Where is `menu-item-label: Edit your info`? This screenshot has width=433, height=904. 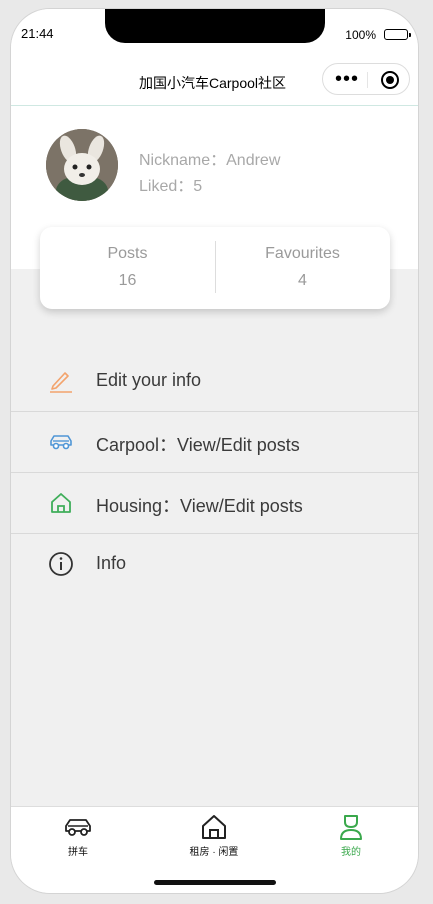
menu-item-label: Edit your info is located at coordinates (149, 380).